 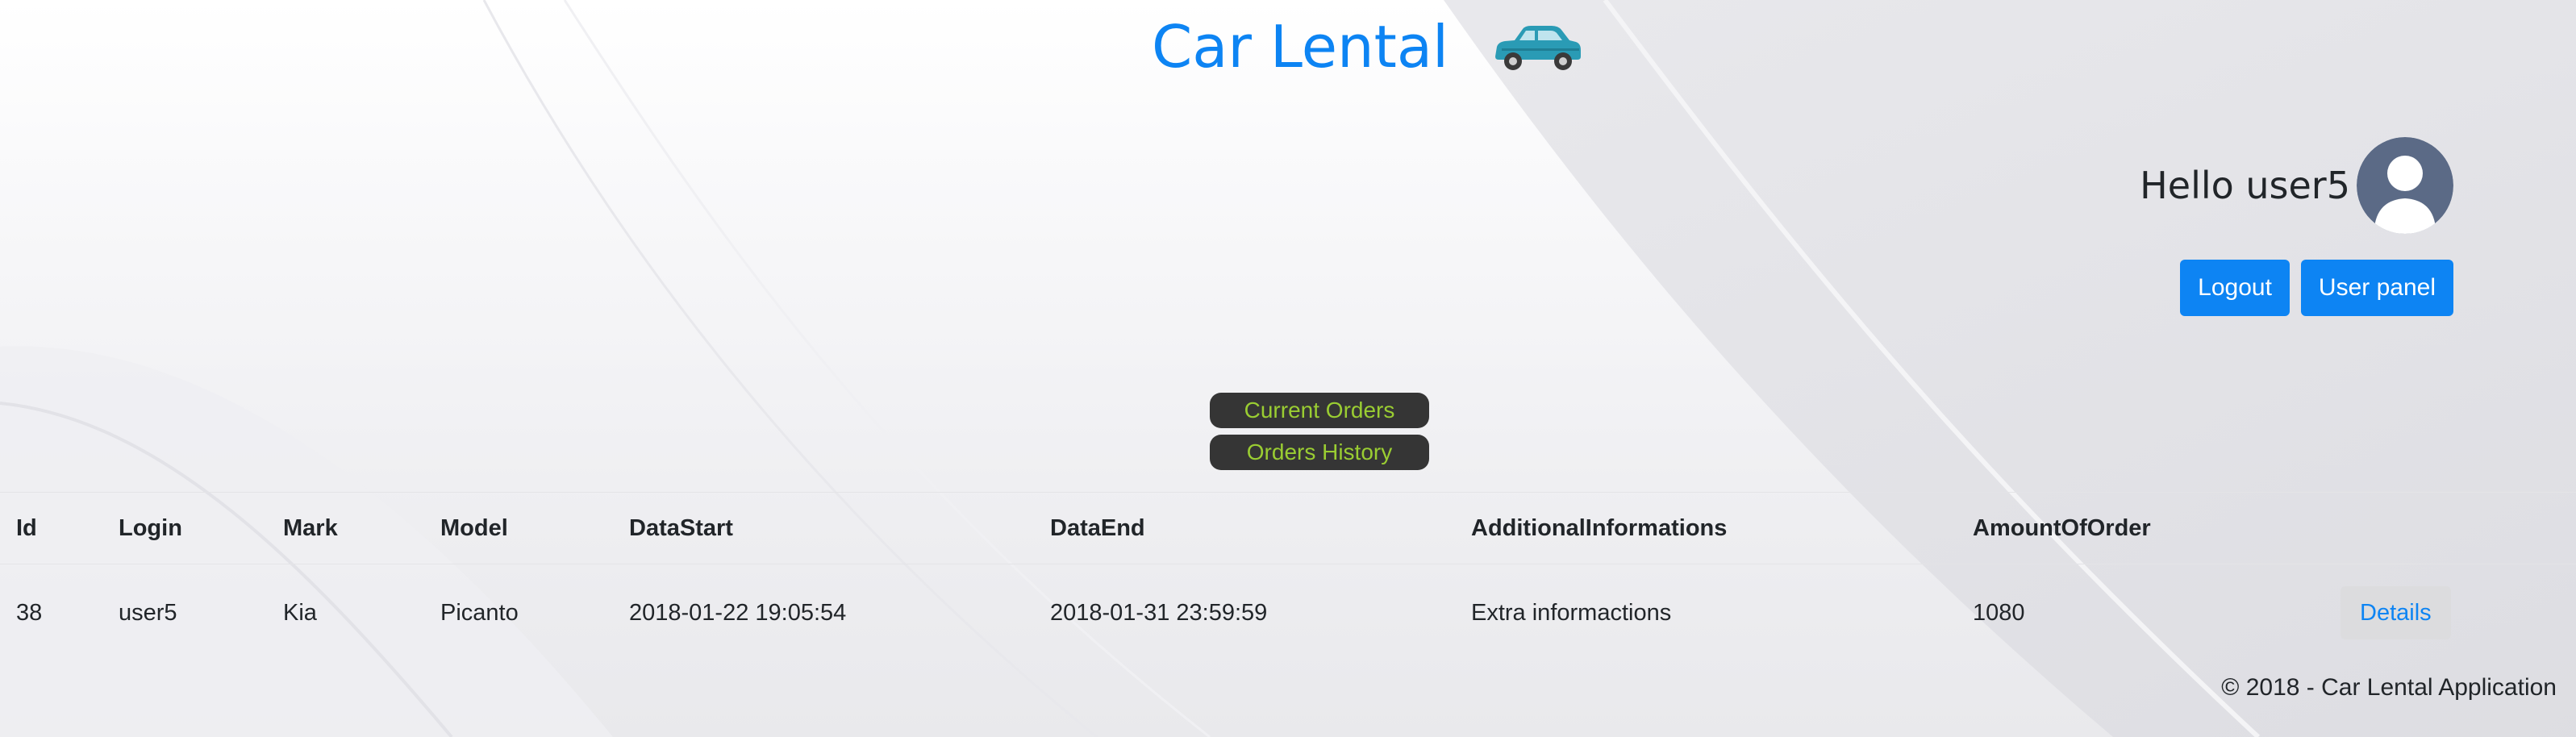 What do you see at coordinates (2376, 288) in the screenshot?
I see `user-panel-button: User panel` at bounding box center [2376, 288].